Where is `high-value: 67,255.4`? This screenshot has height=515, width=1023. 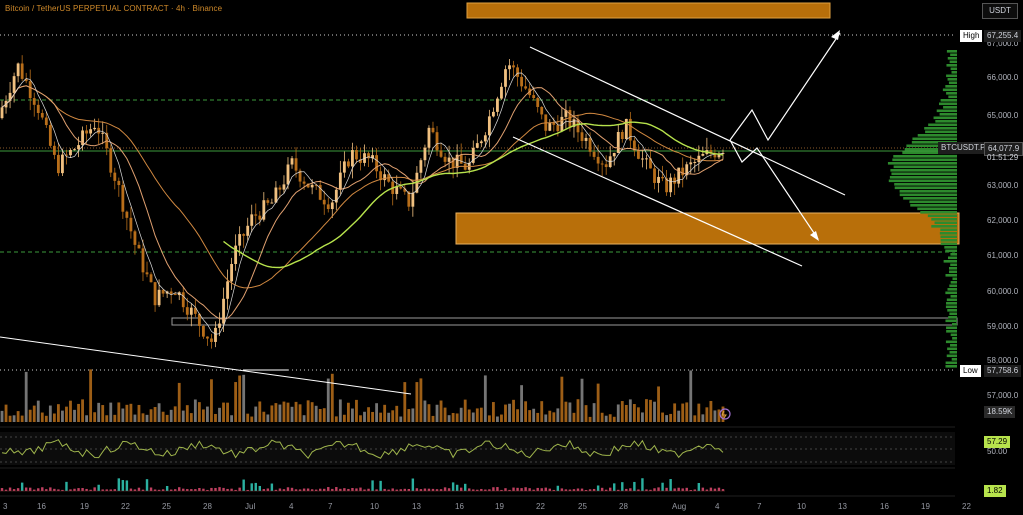 high-value: 67,255.4 is located at coordinates (1003, 36).